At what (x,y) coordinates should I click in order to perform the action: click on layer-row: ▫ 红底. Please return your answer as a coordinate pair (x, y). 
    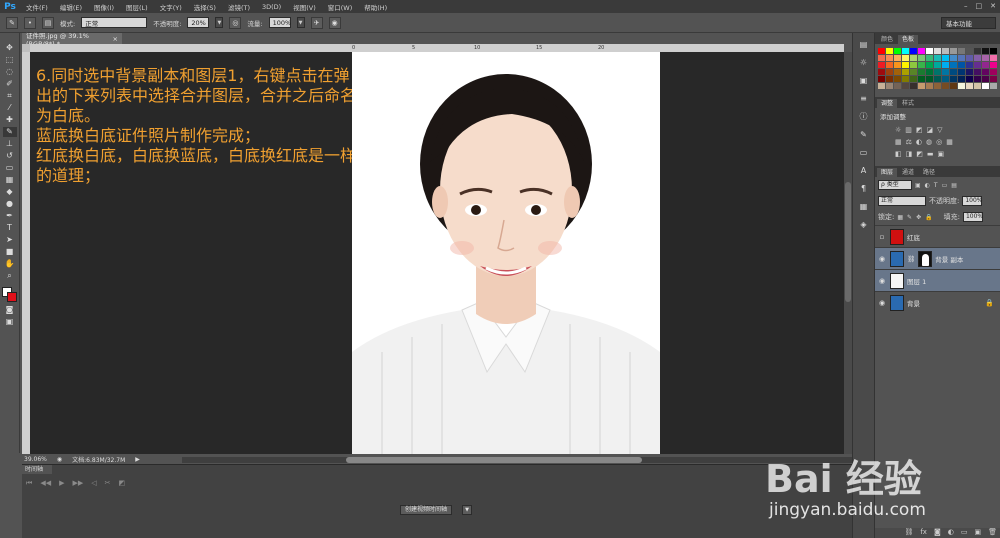
    Looking at the image, I should click on (937, 236).